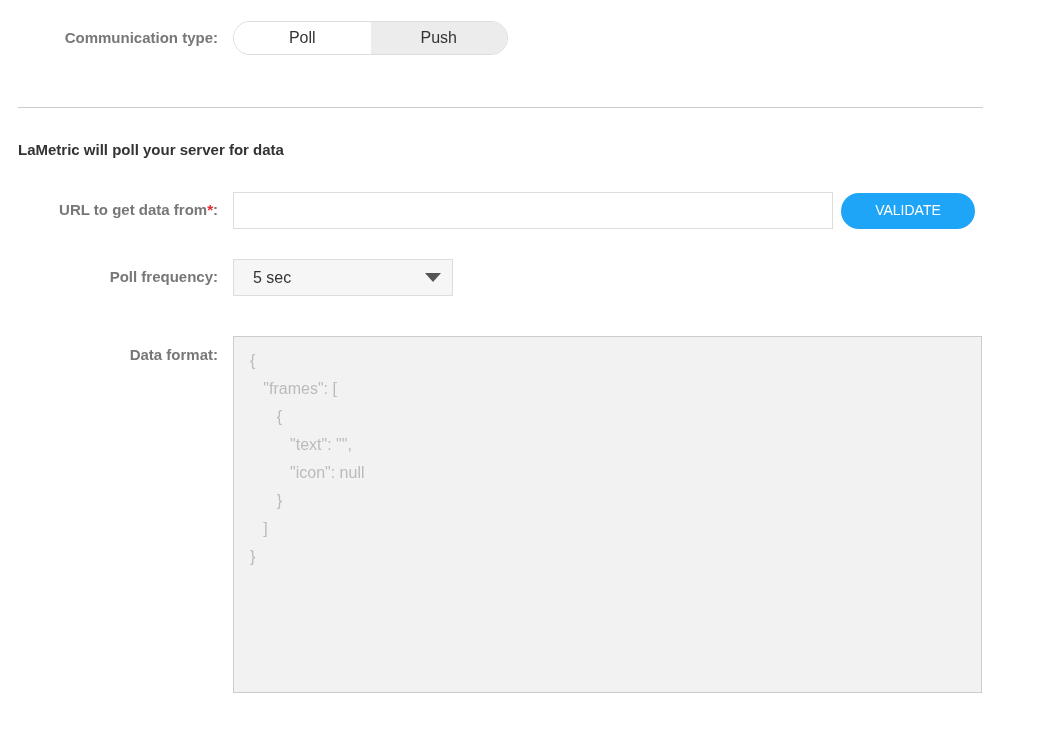 The image size is (1037, 739). I want to click on segment-tab: Push, so click(438, 38).